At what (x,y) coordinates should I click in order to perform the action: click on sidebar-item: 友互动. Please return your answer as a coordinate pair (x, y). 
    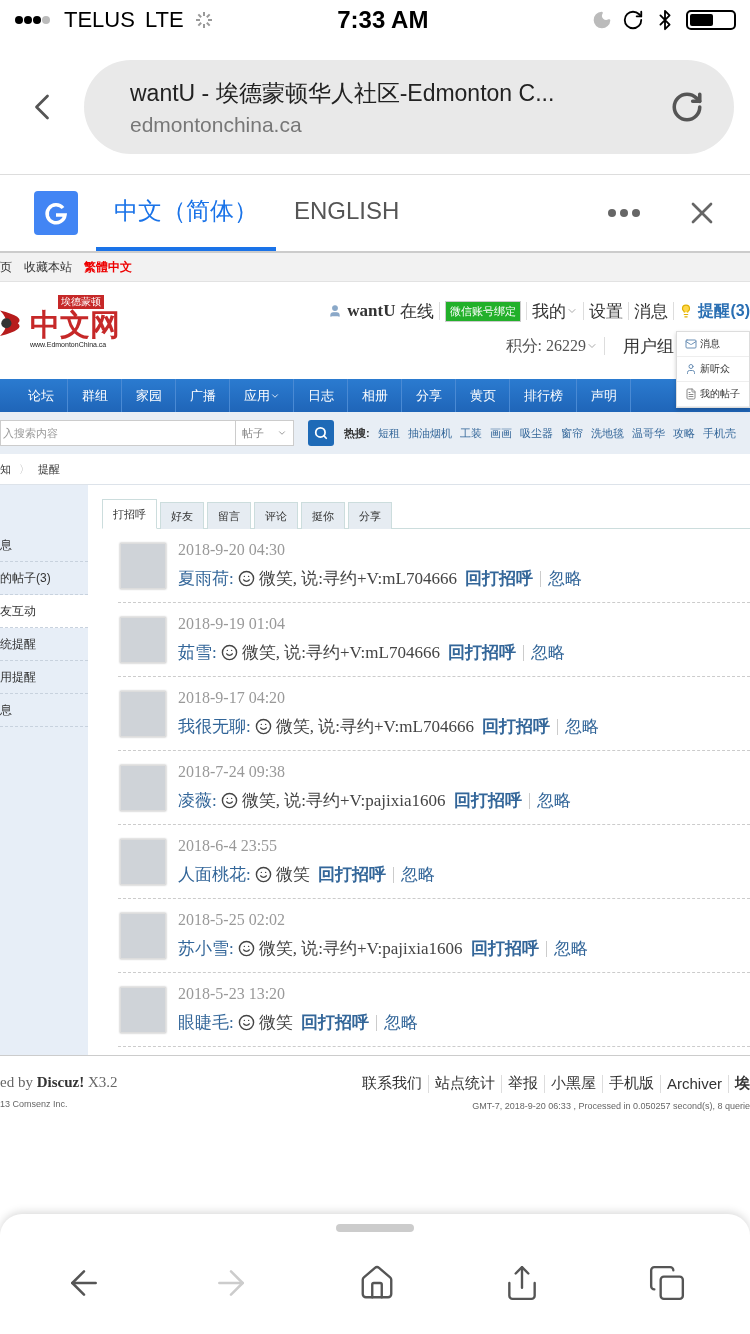
    Looking at the image, I should click on (44, 611).